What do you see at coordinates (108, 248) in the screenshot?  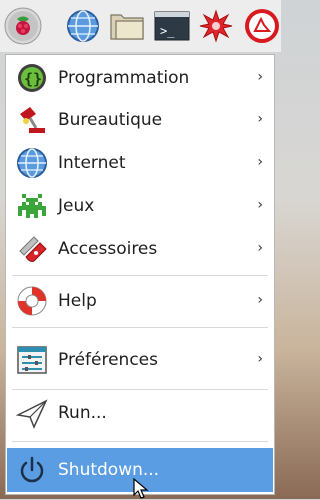 I see `menu-item-label: Accessoires` at bounding box center [108, 248].